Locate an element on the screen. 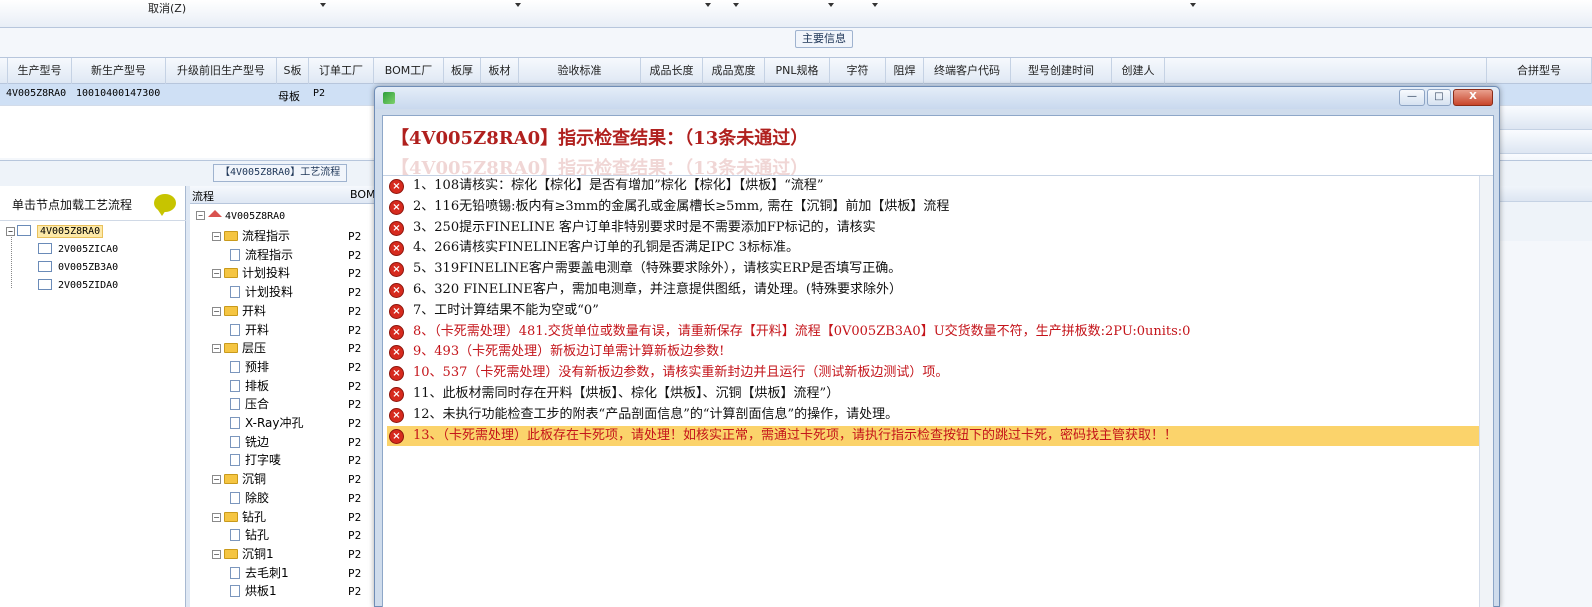 Image resolution: width=1592 pixels, height=607 pixels. process-group-node: − 计划投料 is located at coordinates (251, 273).